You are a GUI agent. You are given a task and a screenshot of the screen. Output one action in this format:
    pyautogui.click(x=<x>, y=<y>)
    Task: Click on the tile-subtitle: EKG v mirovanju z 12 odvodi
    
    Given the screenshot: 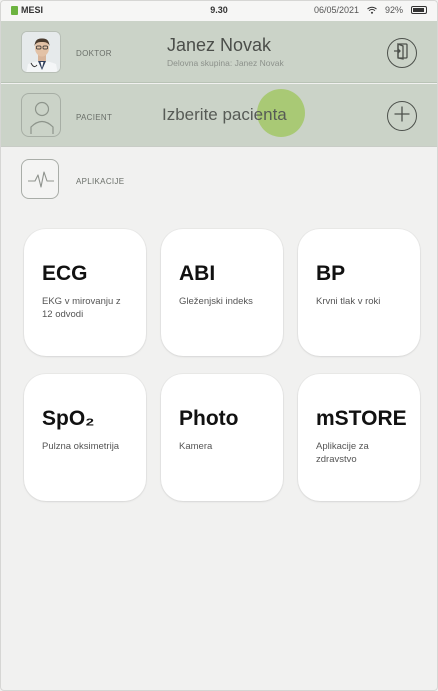 What is the action you would take?
    pyautogui.click(x=81, y=308)
    